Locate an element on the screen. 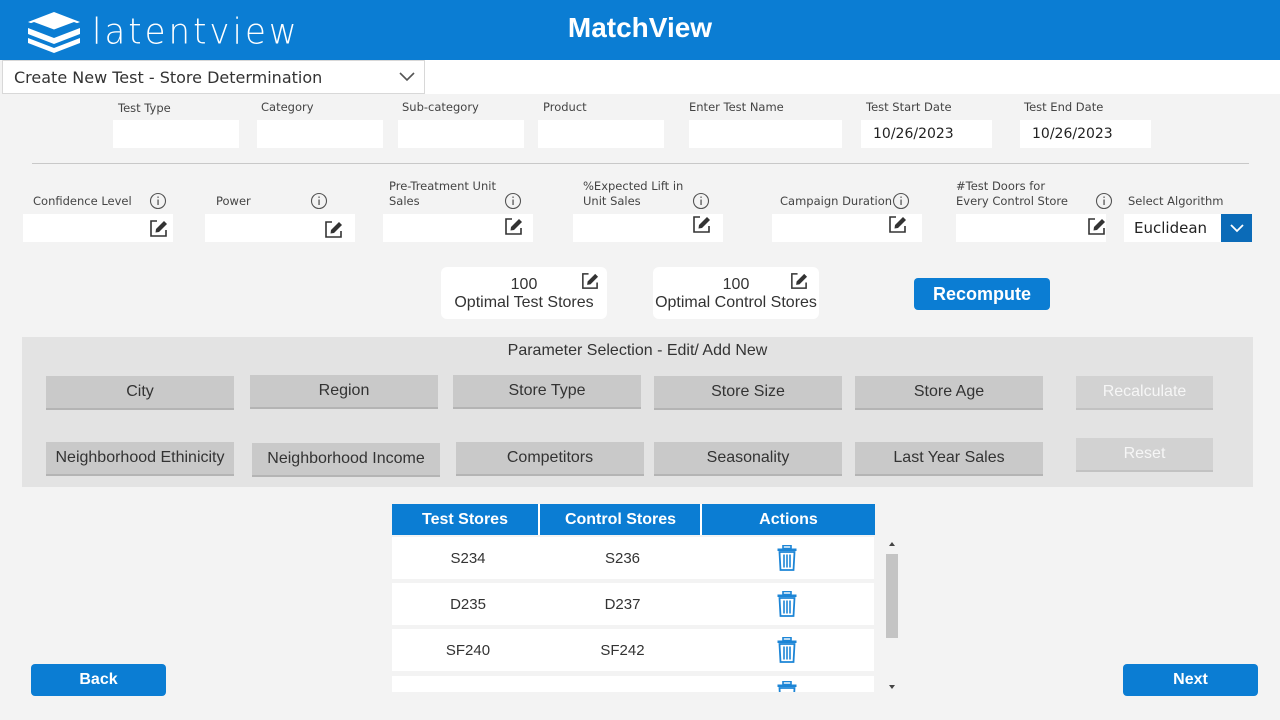  table-row: SF240 SF242 is located at coordinates (633, 650).